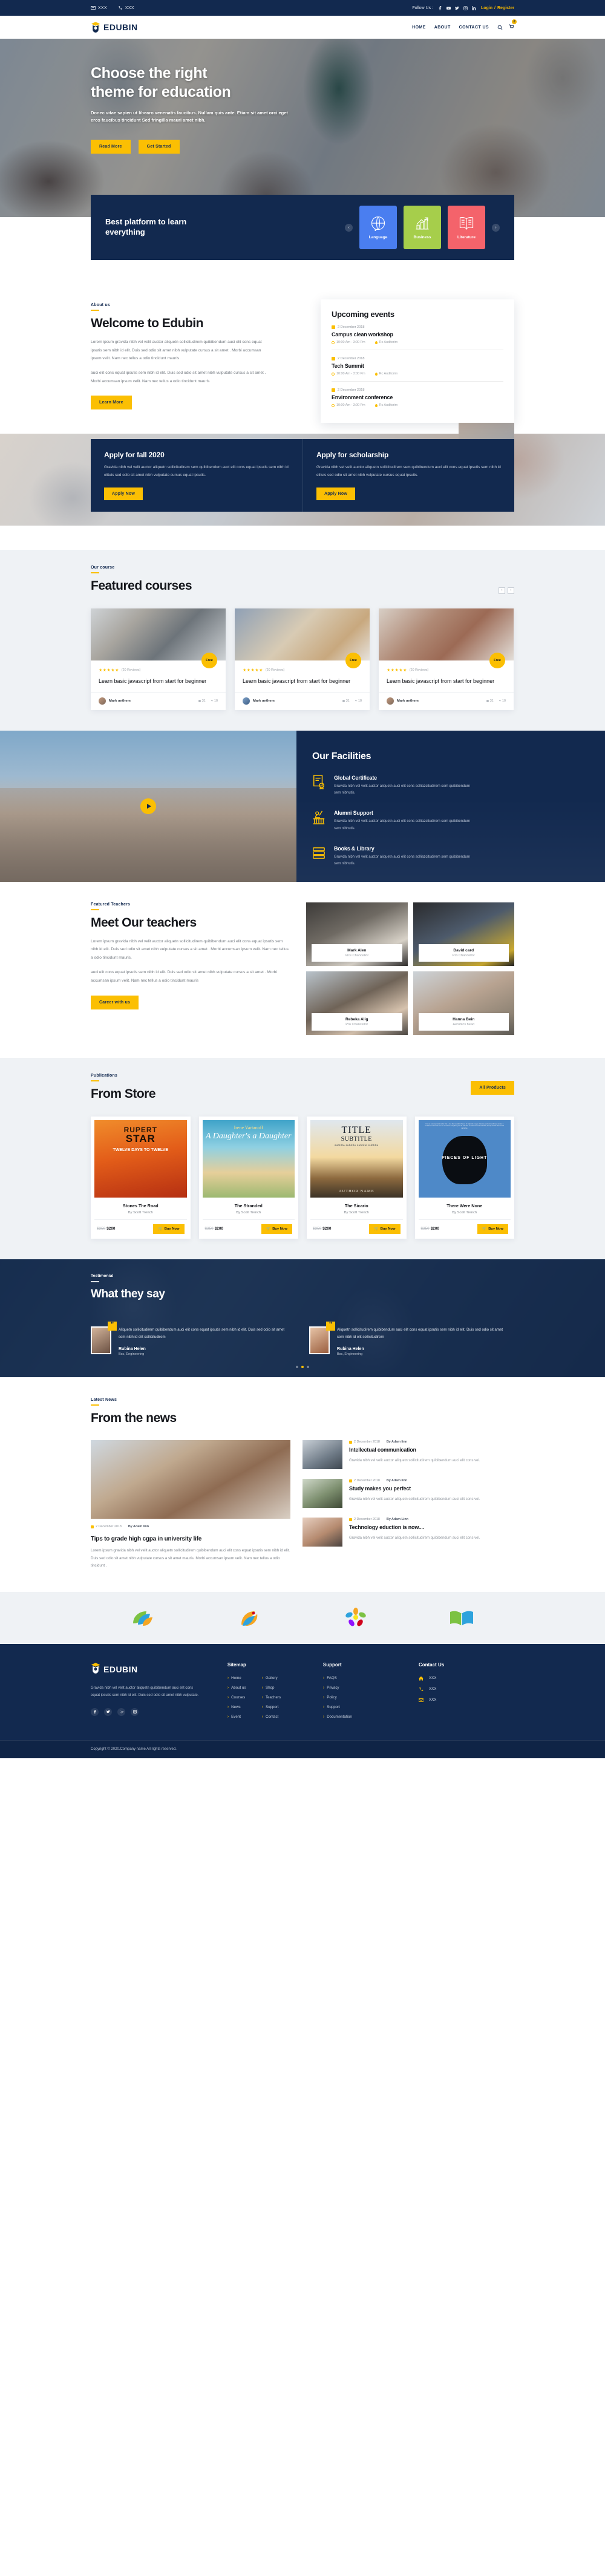  Describe the element at coordinates (93, 8) in the screenshot. I see `mail-icon` at that location.